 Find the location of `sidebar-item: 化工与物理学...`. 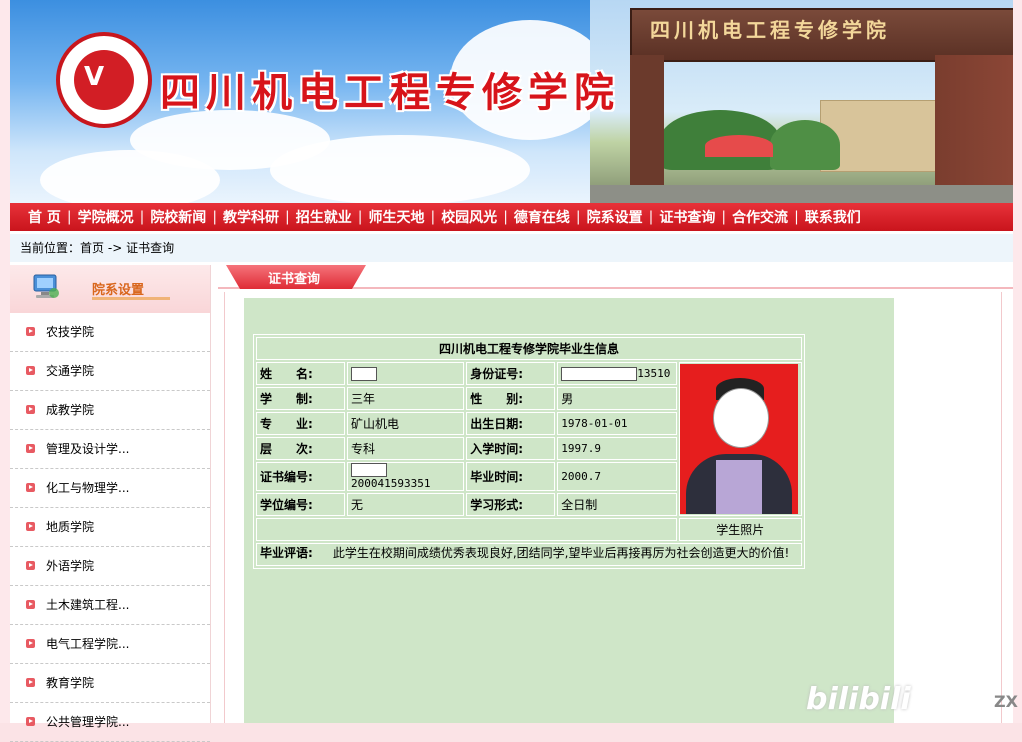

sidebar-item: 化工与物理学... is located at coordinates (110, 488).